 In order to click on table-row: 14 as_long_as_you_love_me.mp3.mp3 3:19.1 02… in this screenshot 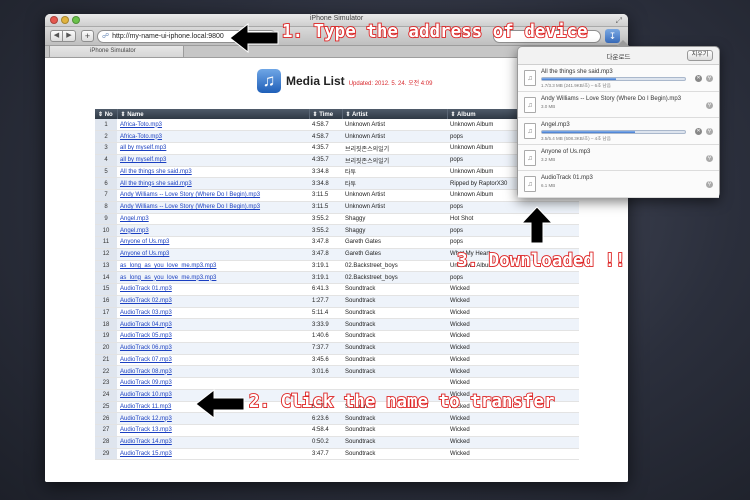, I will do `click(337, 277)`.